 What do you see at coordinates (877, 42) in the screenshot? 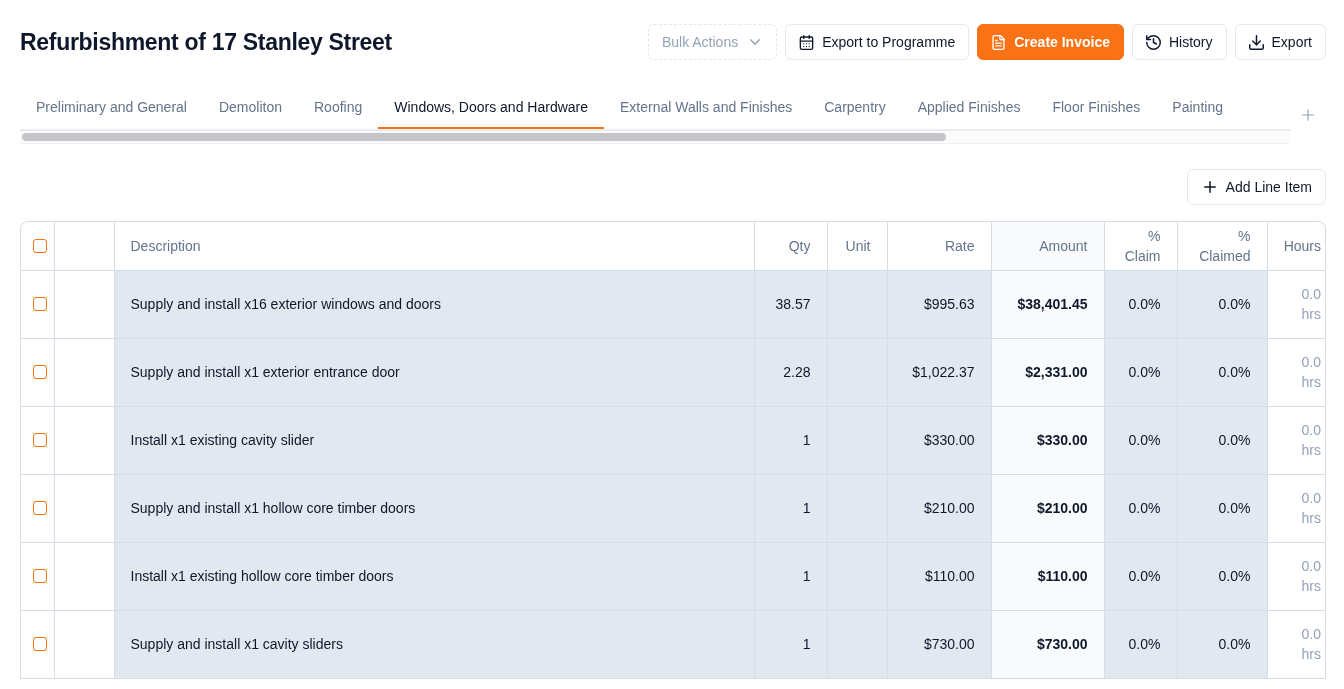
I see `export-to-programme-button: Export to Programme` at bounding box center [877, 42].